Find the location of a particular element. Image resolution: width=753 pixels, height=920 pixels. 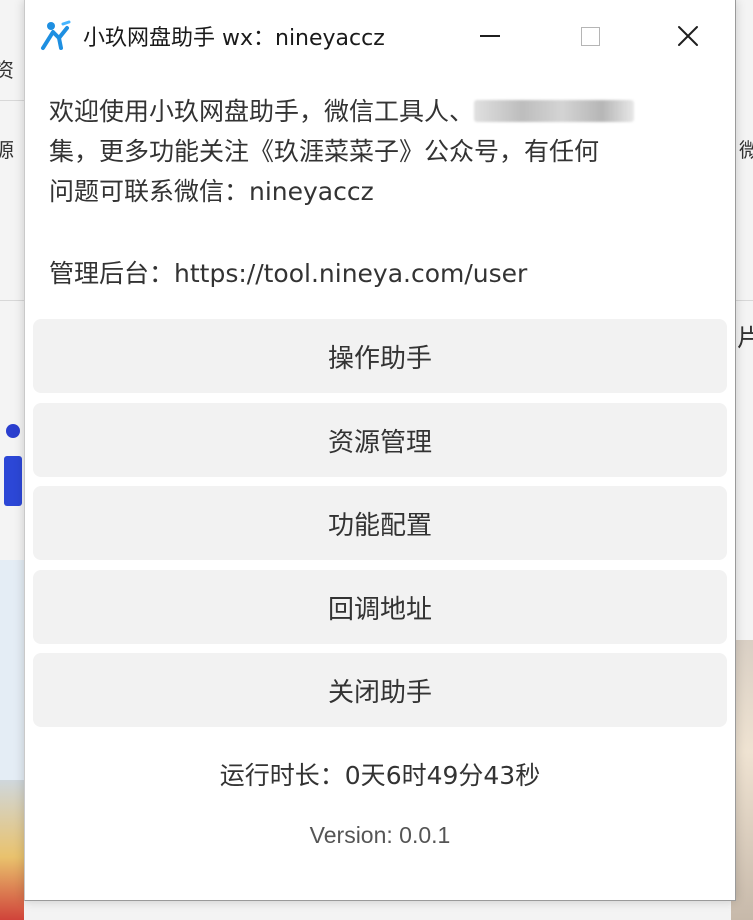

callback-url-button: 回调地址 is located at coordinates (380, 607).